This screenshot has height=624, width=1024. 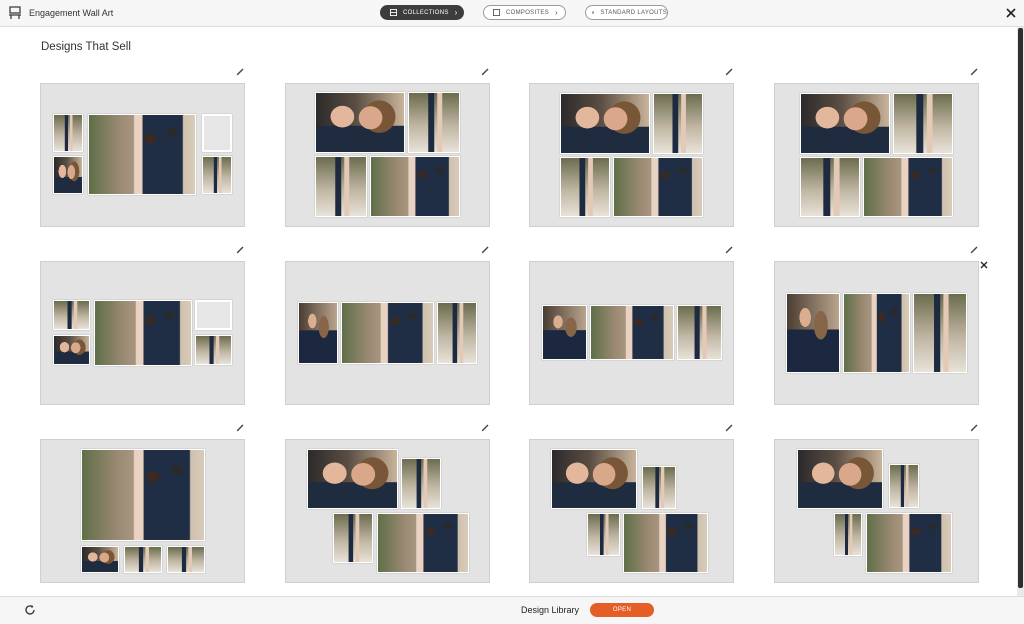 I want to click on composites-label: COMPOSITES, so click(x=528, y=12).